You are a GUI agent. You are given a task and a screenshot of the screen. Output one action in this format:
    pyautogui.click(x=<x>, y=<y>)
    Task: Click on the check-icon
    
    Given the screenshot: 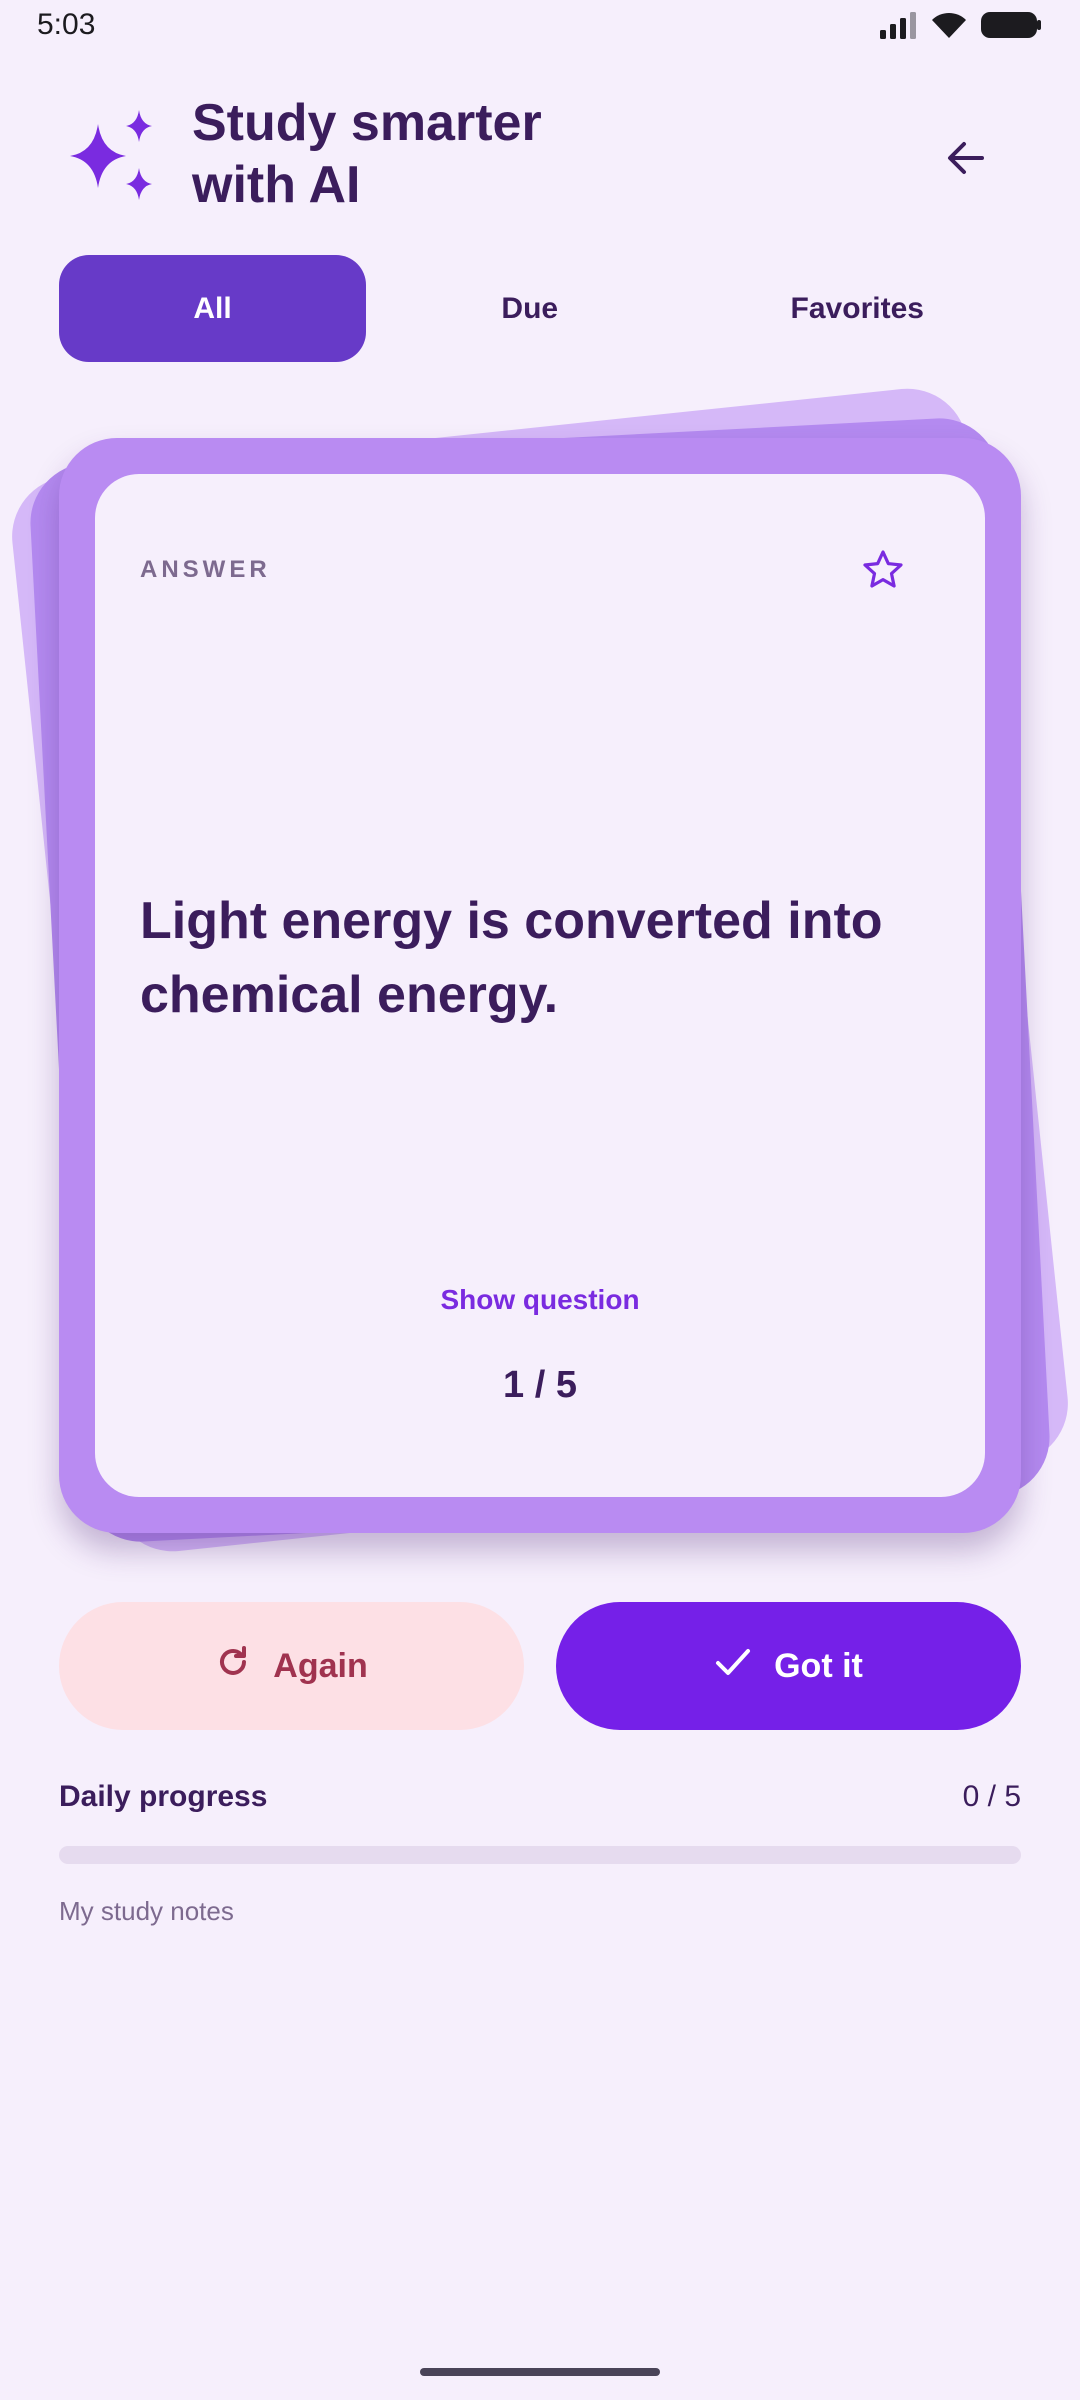 What is the action you would take?
    pyautogui.click(x=733, y=1666)
    